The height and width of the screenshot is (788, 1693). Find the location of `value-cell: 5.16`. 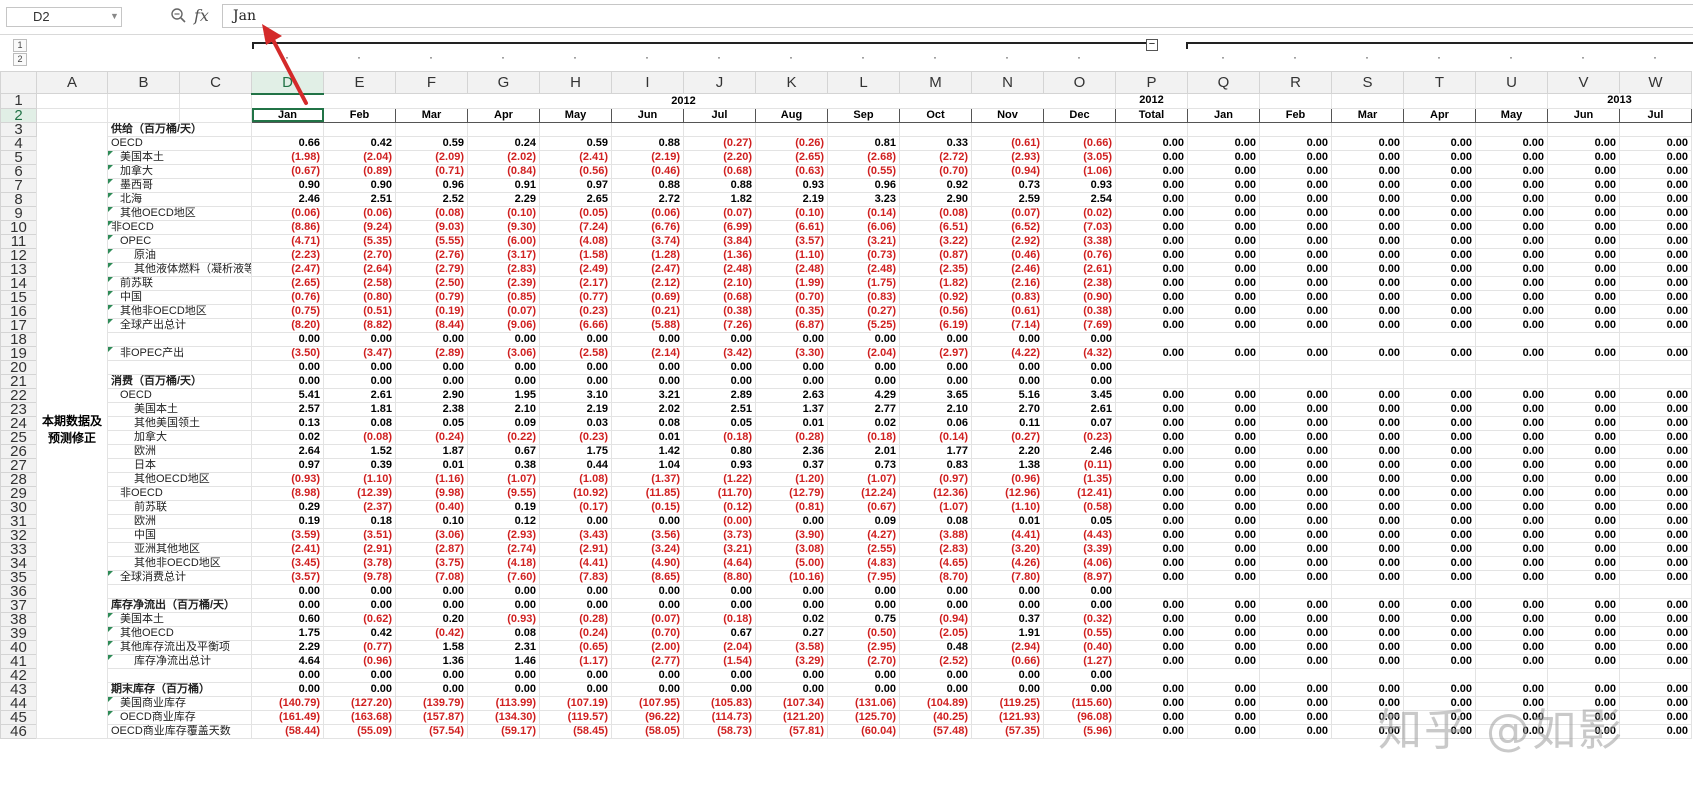

value-cell: 5.16 is located at coordinates (1007, 395).